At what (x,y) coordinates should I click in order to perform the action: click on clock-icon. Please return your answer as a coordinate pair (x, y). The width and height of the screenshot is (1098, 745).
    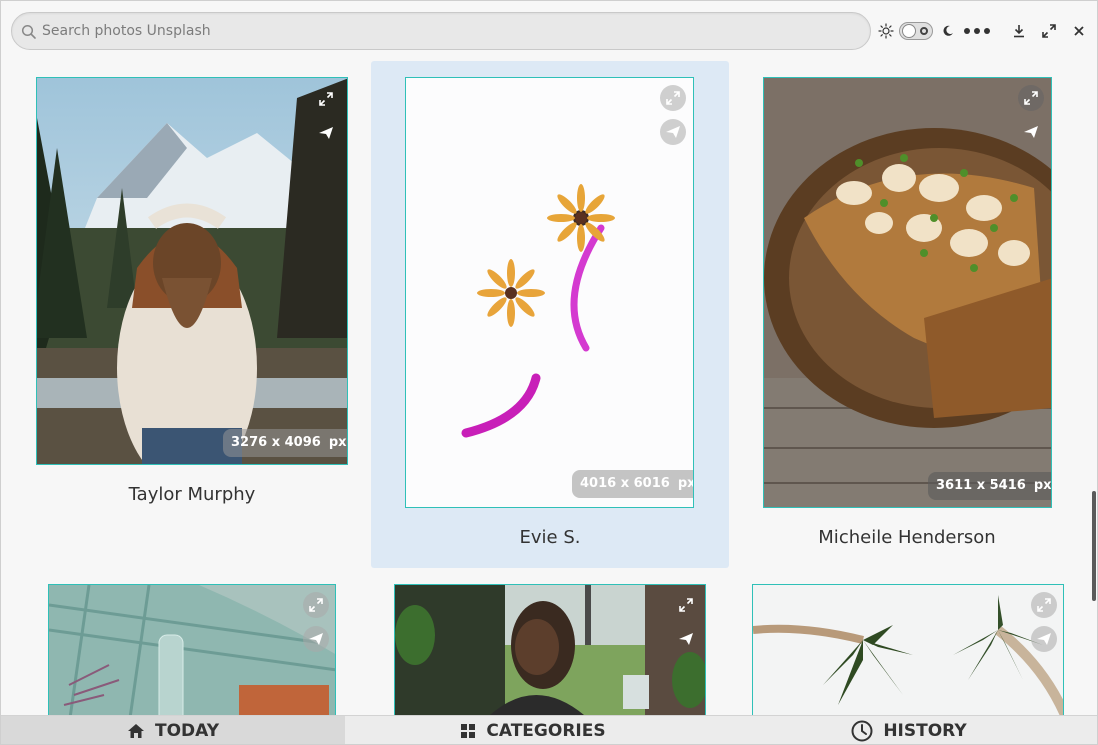
    Looking at the image, I should click on (862, 731).